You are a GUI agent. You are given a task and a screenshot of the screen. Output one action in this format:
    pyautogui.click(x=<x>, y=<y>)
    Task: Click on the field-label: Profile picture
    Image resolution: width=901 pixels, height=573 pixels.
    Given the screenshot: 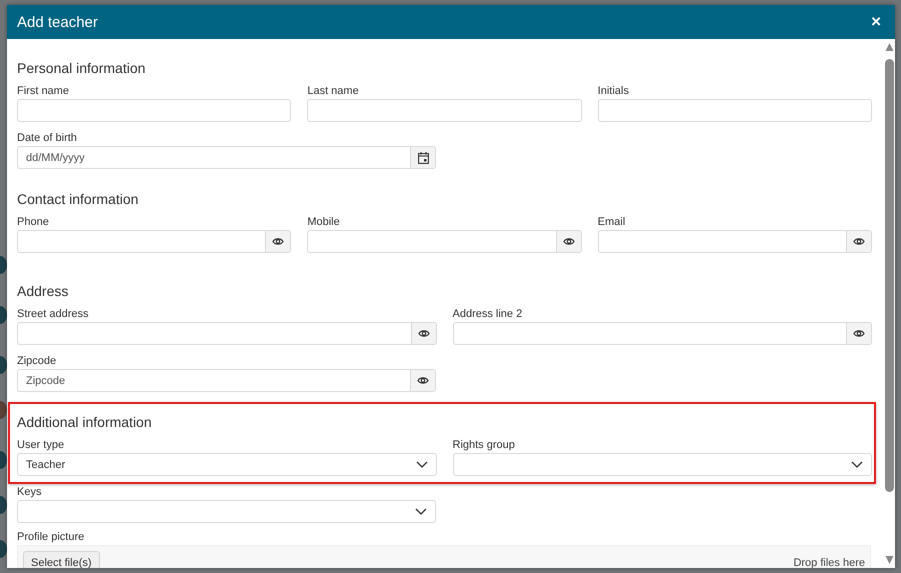 What is the action you would take?
    pyautogui.click(x=51, y=537)
    